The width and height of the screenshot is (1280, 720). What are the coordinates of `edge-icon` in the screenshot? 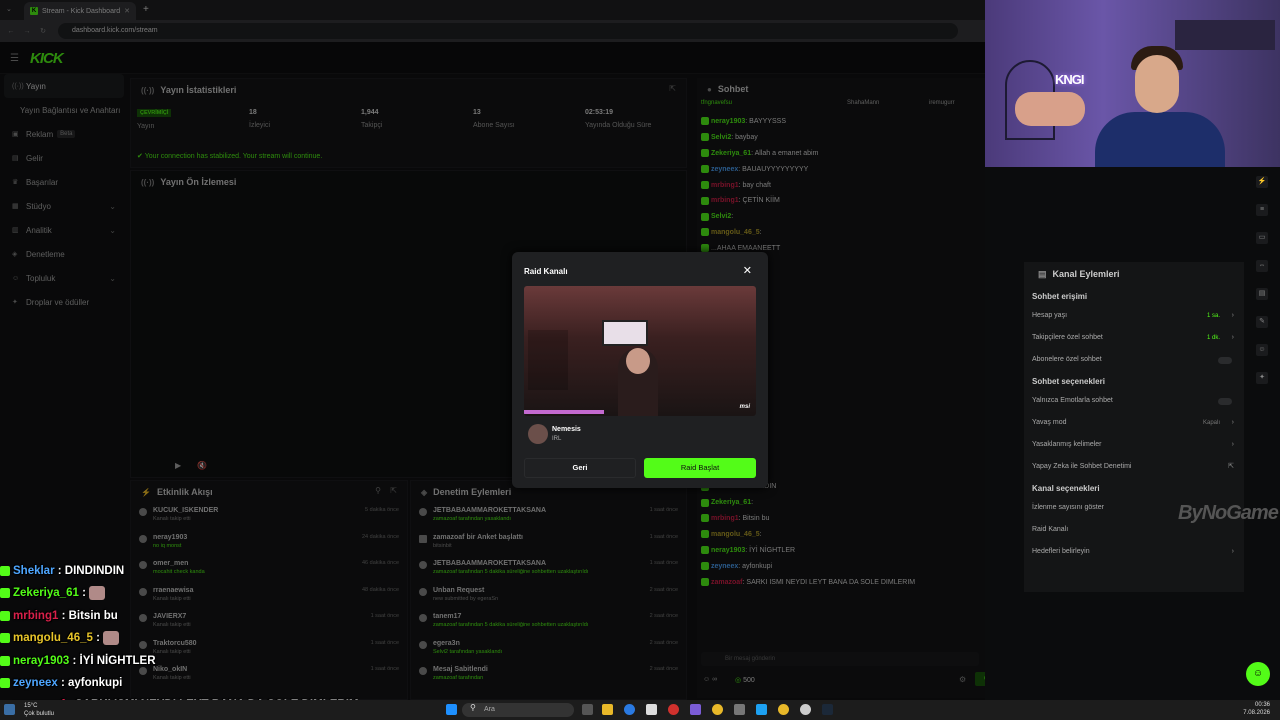 It's located at (629, 709).